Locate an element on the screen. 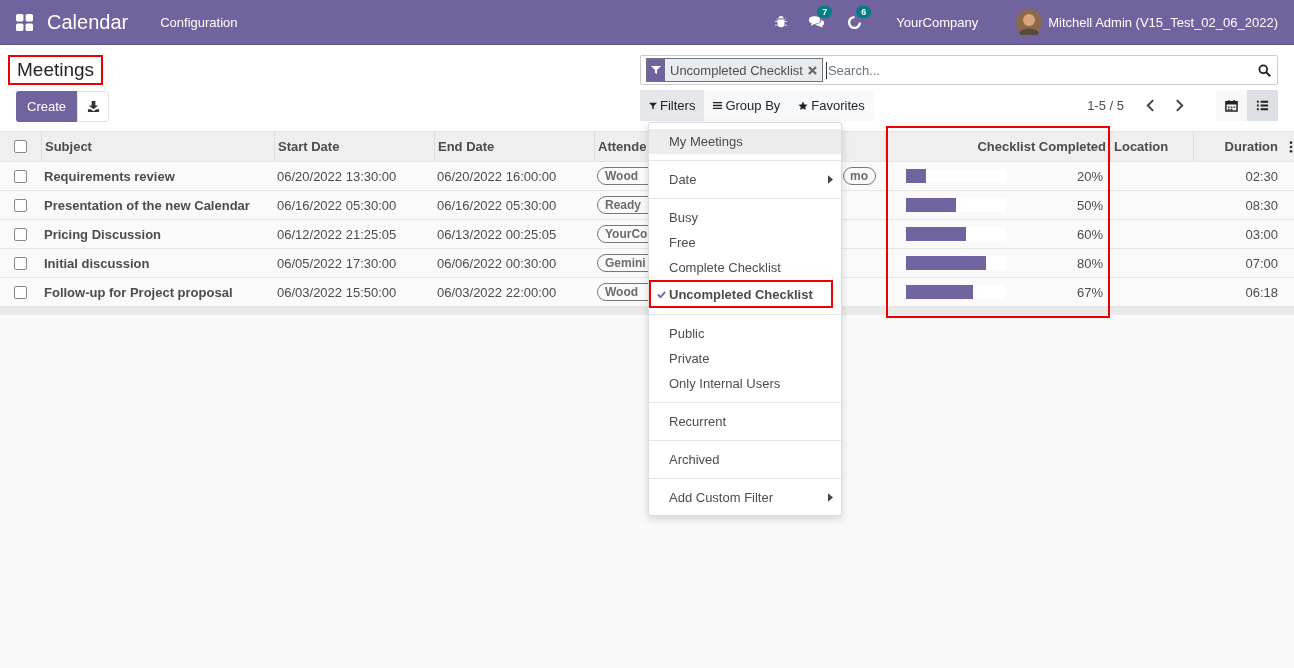 This screenshot has height=668, width=1294. table-cell: Initial discussion is located at coordinates (97, 263).